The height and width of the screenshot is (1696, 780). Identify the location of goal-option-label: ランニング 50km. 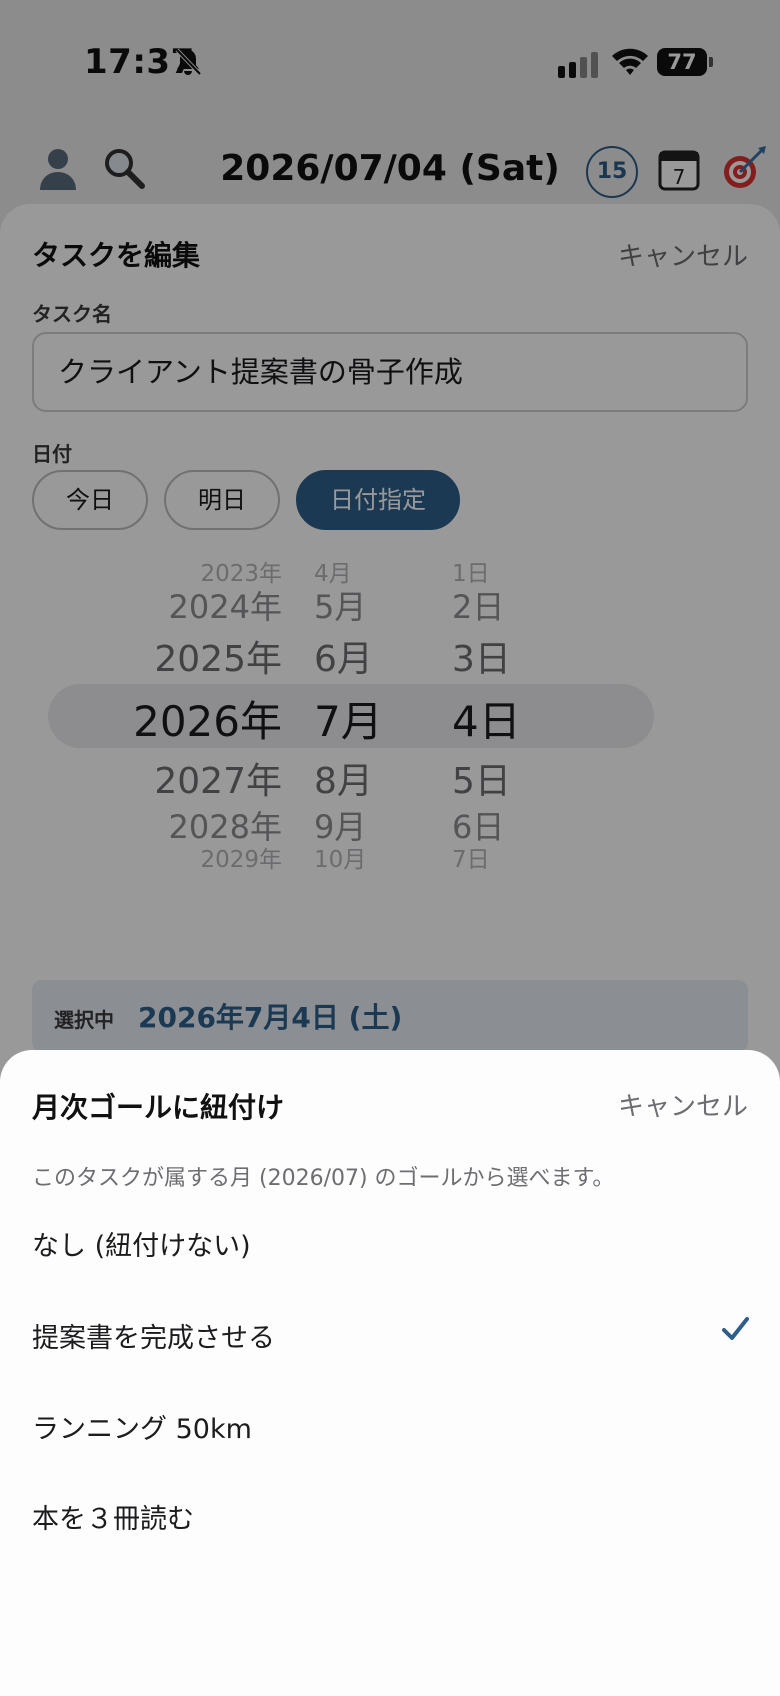
(142, 1429).